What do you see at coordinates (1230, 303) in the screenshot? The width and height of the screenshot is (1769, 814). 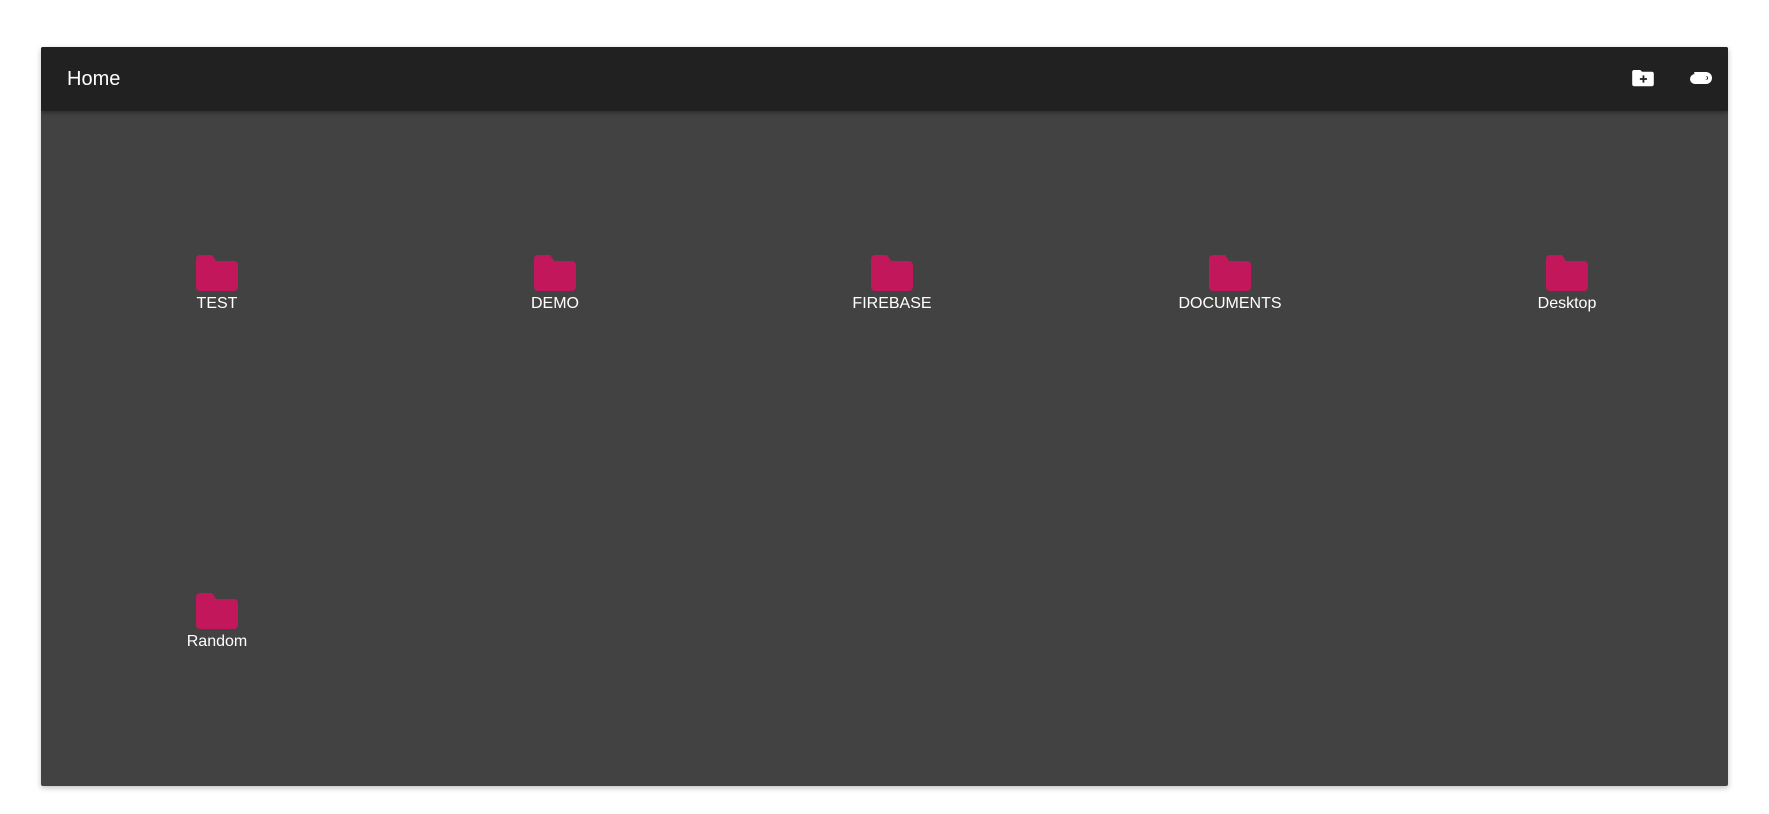 I see `folder-label: DOCUMENTS` at bounding box center [1230, 303].